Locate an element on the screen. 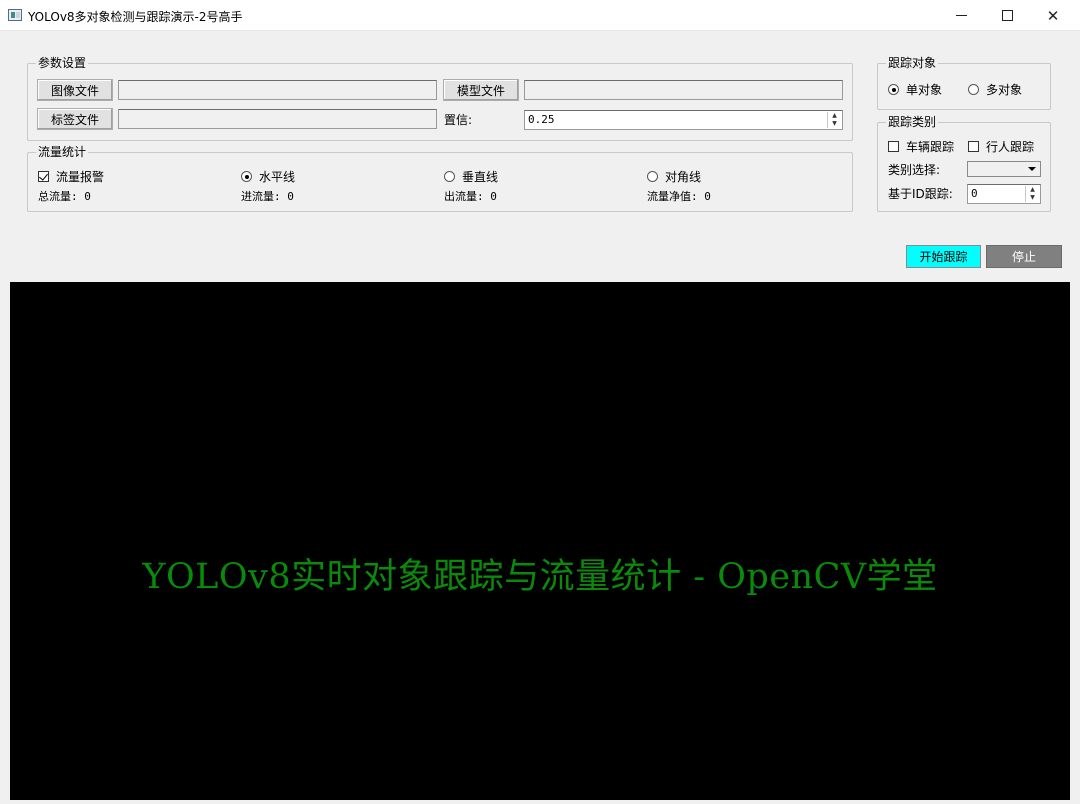  class-select-dropdown is located at coordinates (1004, 169).